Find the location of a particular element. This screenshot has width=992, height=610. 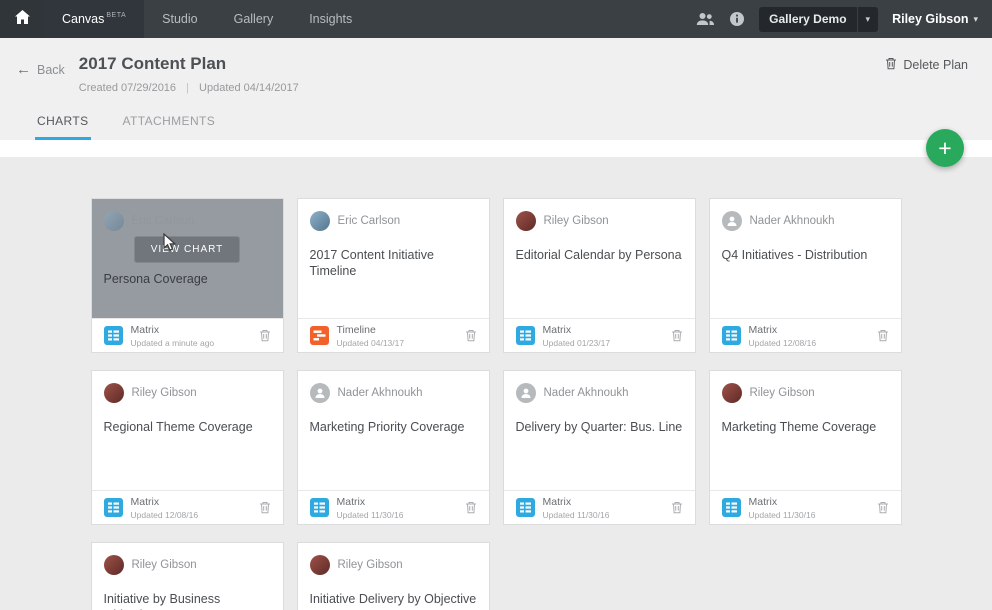

author-row: Eric Carlson is located at coordinates (187, 221).